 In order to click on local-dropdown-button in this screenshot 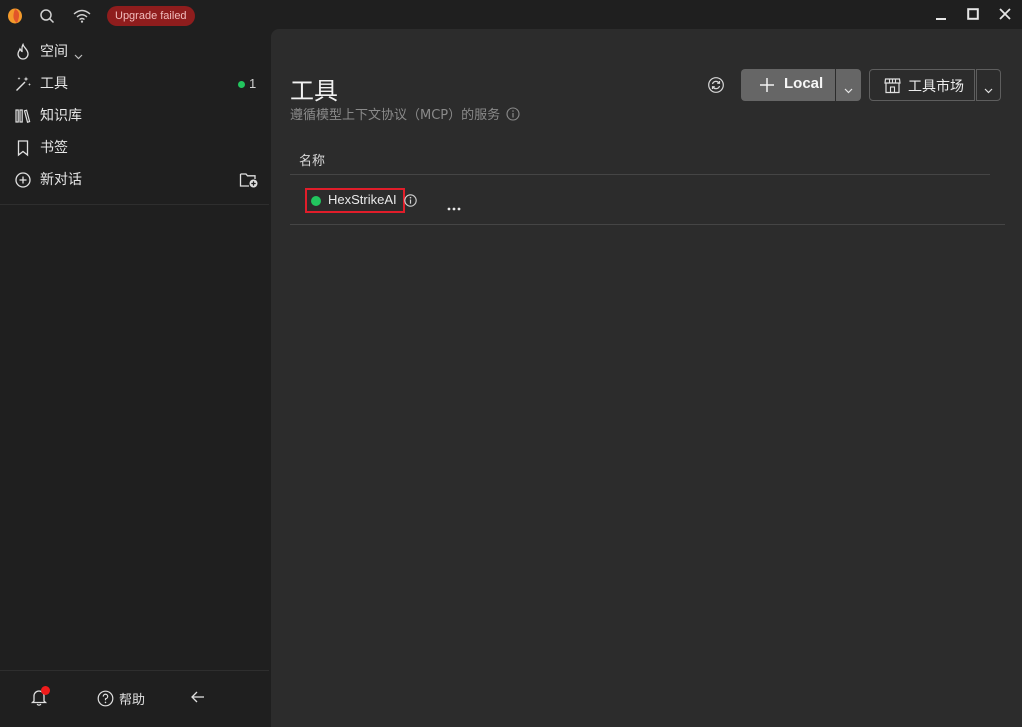, I will do `click(848, 85)`.